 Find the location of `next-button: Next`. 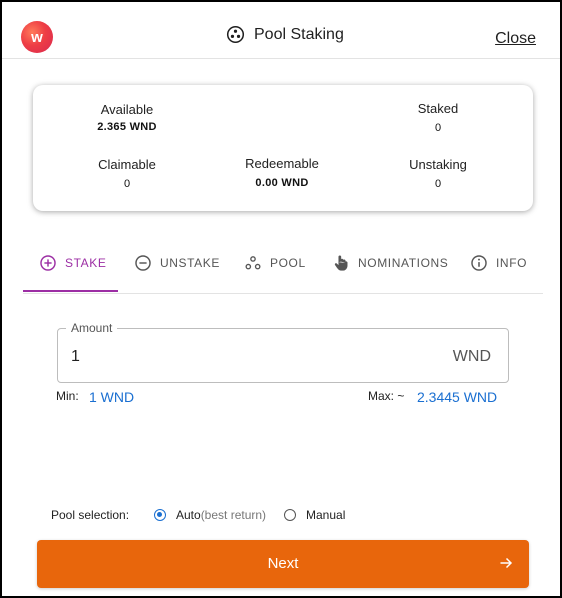

next-button: Next is located at coordinates (283, 564).